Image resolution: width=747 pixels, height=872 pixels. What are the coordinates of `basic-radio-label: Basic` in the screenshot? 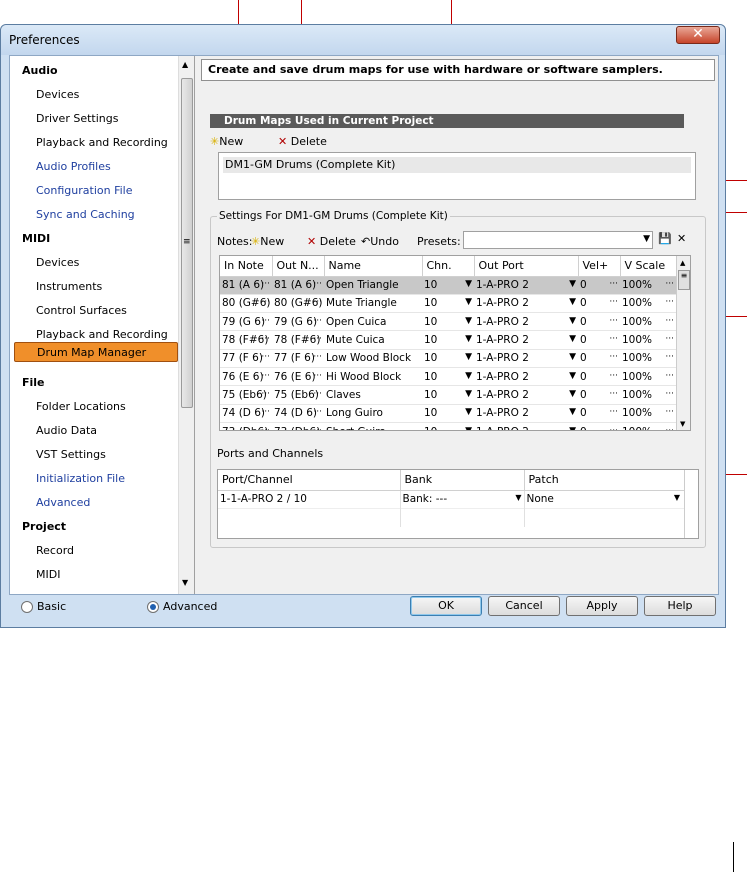 It's located at (51, 606).